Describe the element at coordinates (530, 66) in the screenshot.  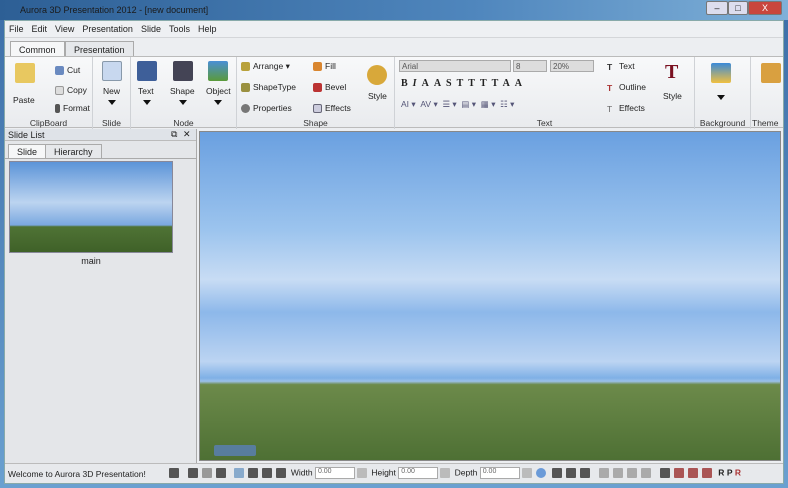
I see `font-size-select: 8` at that location.